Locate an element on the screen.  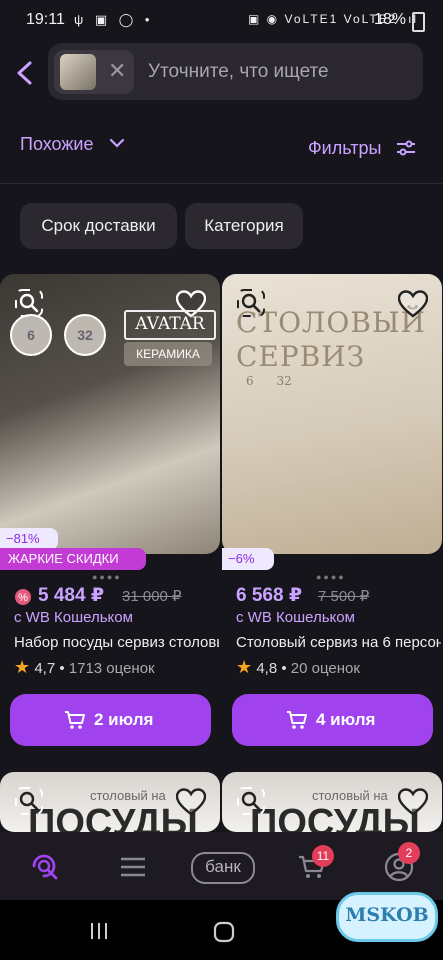
search-bar: ✕ Уточните, что ищете is located at coordinates (235, 71).